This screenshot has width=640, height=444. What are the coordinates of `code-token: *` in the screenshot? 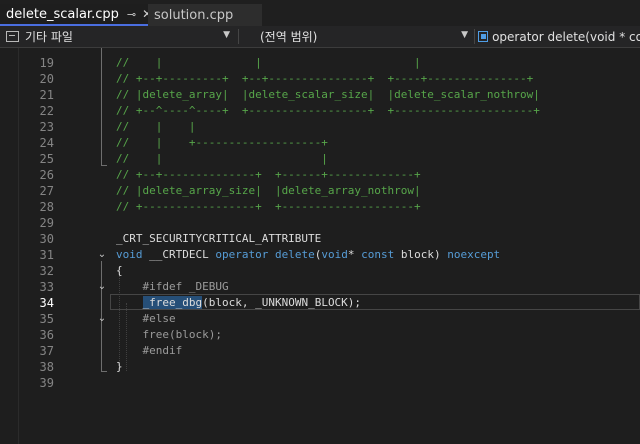 It's located at (354, 254).